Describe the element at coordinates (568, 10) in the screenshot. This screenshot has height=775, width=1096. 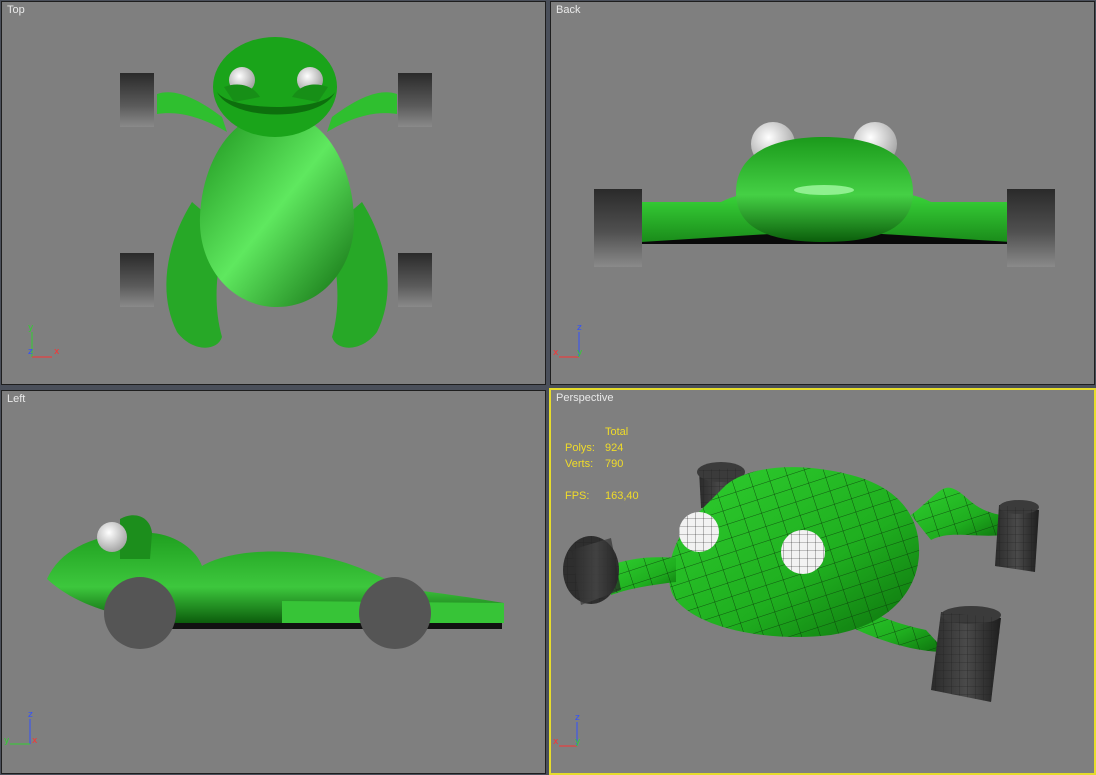
I see `viewport-label-back: Back` at that location.